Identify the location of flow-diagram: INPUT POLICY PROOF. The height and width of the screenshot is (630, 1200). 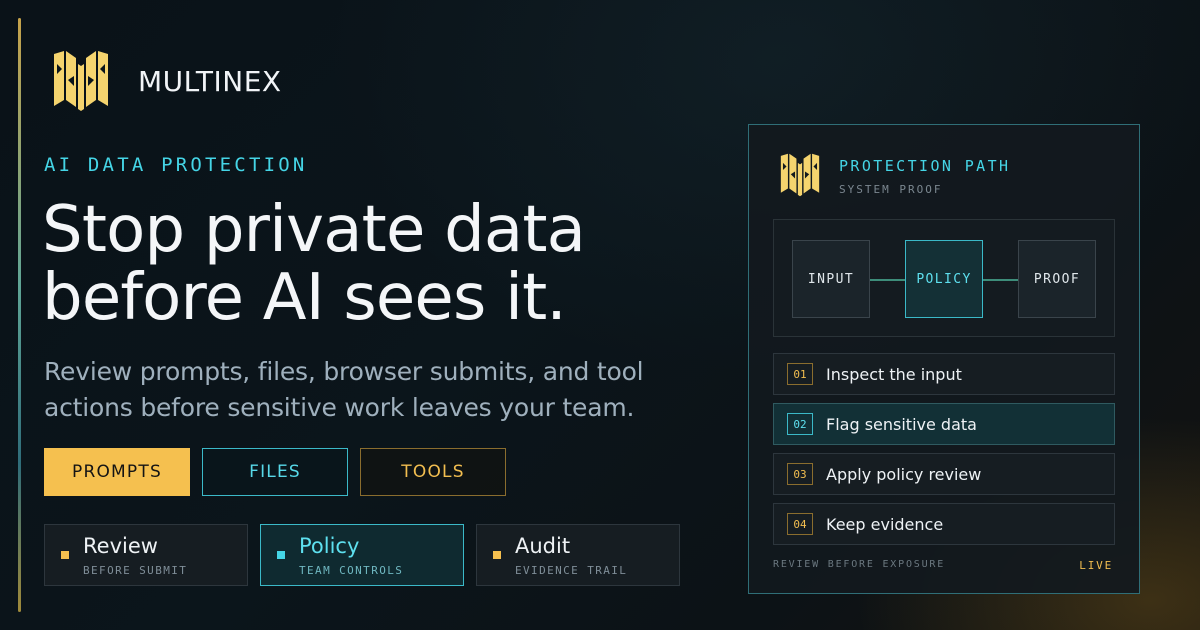
(944, 278).